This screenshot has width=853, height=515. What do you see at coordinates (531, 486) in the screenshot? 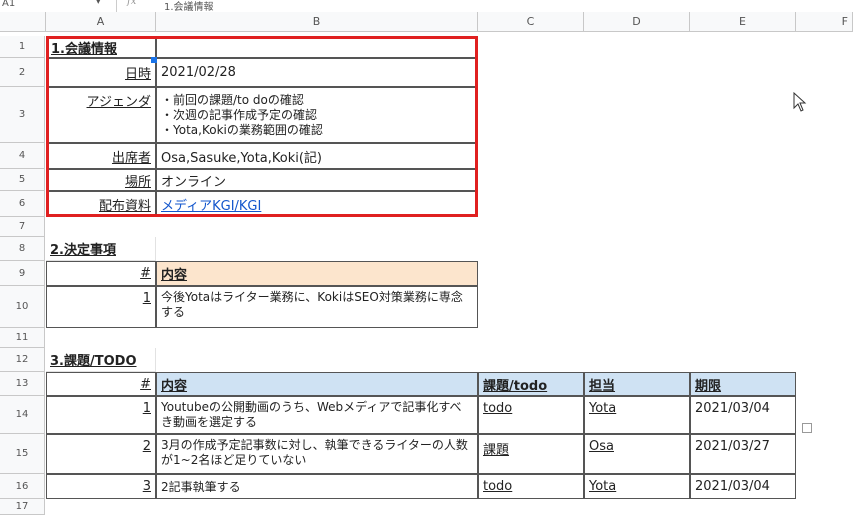
I see `cell-c16: todo` at bounding box center [531, 486].